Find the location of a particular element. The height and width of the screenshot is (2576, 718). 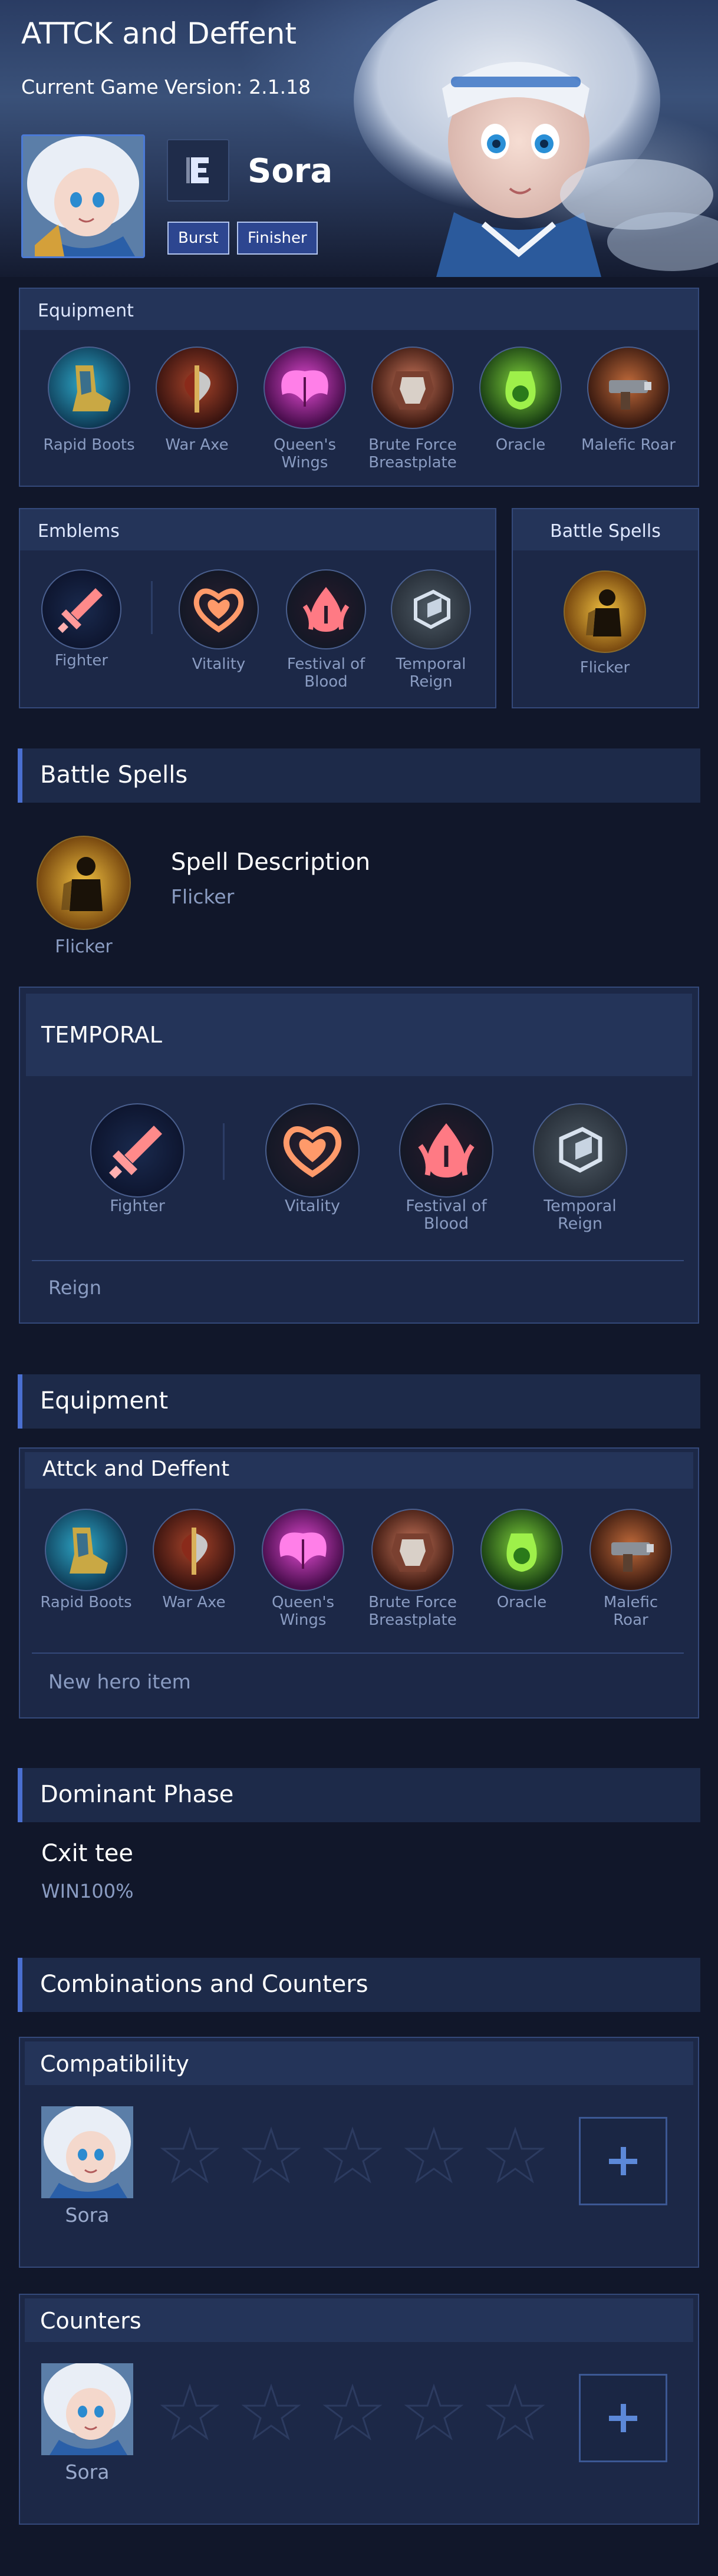

dominant-phase-value: WIN100% is located at coordinates (87, 1891).